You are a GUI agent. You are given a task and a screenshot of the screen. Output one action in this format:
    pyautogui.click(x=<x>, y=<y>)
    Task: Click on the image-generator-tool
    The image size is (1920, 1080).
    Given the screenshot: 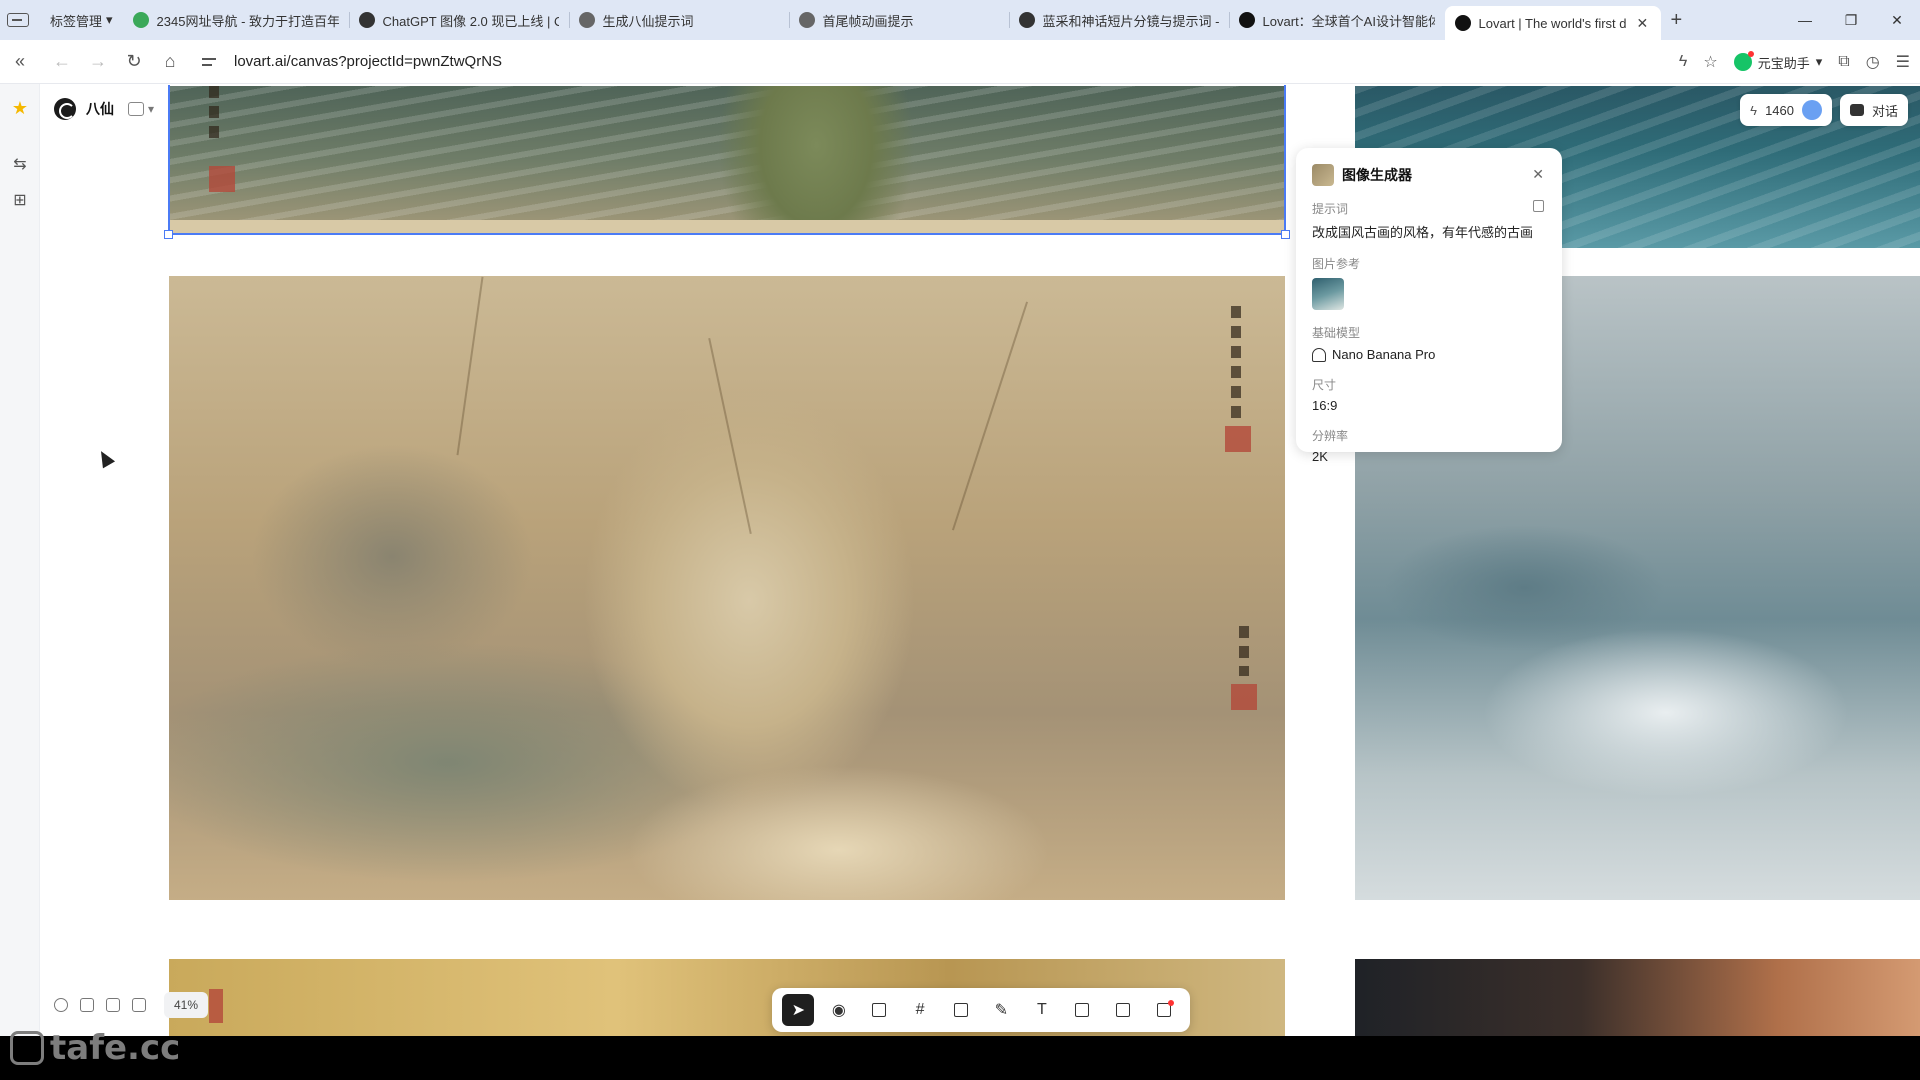 What is the action you would take?
    pyautogui.click(x=1082, y=1010)
    